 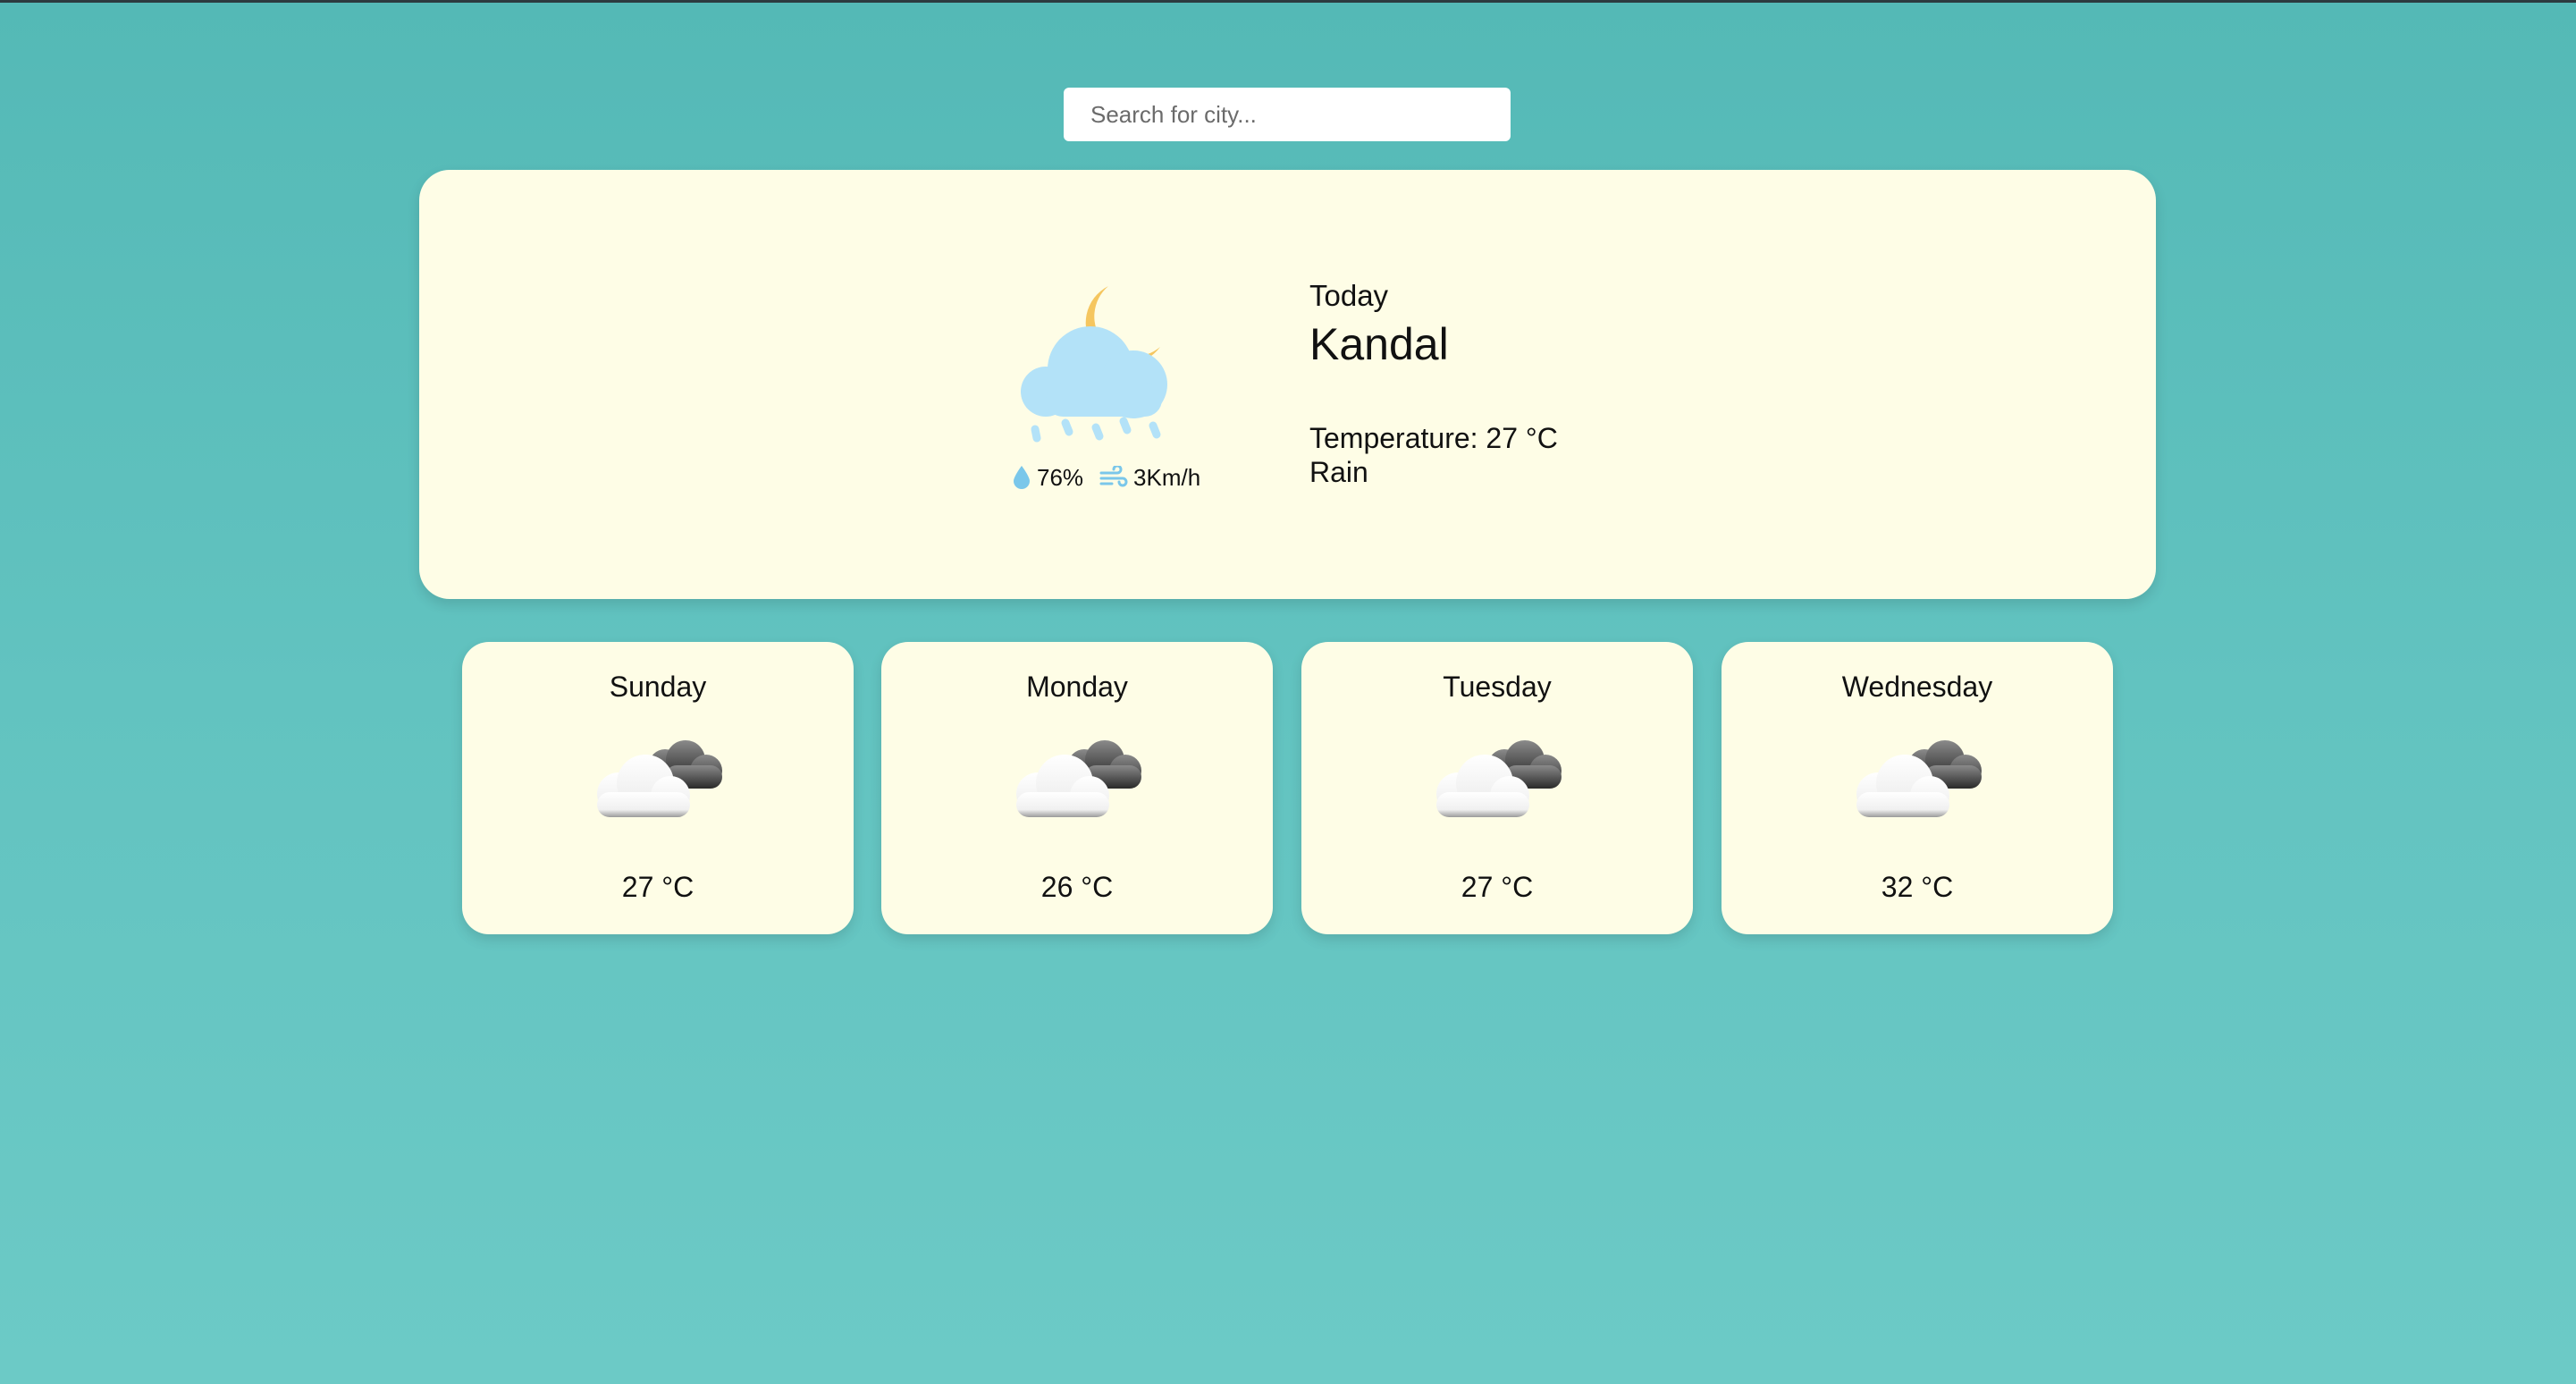 I want to click on humidity-stat: 76%, so click(x=1047, y=478).